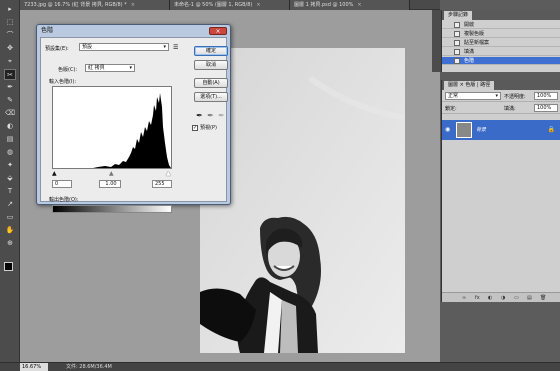  I want to click on opacity-label: 不透明度:, so click(515, 97).